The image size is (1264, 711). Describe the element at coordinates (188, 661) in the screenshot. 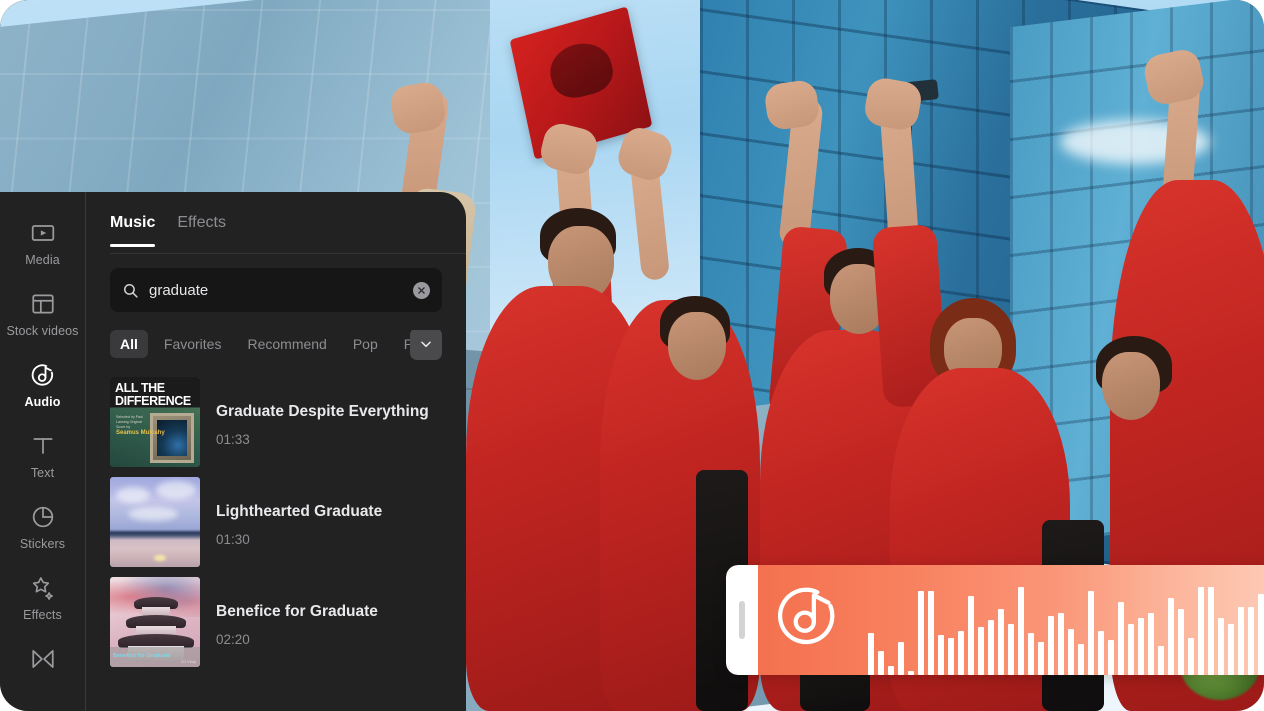

I see `album-art-credit: DJ Vinty` at that location.